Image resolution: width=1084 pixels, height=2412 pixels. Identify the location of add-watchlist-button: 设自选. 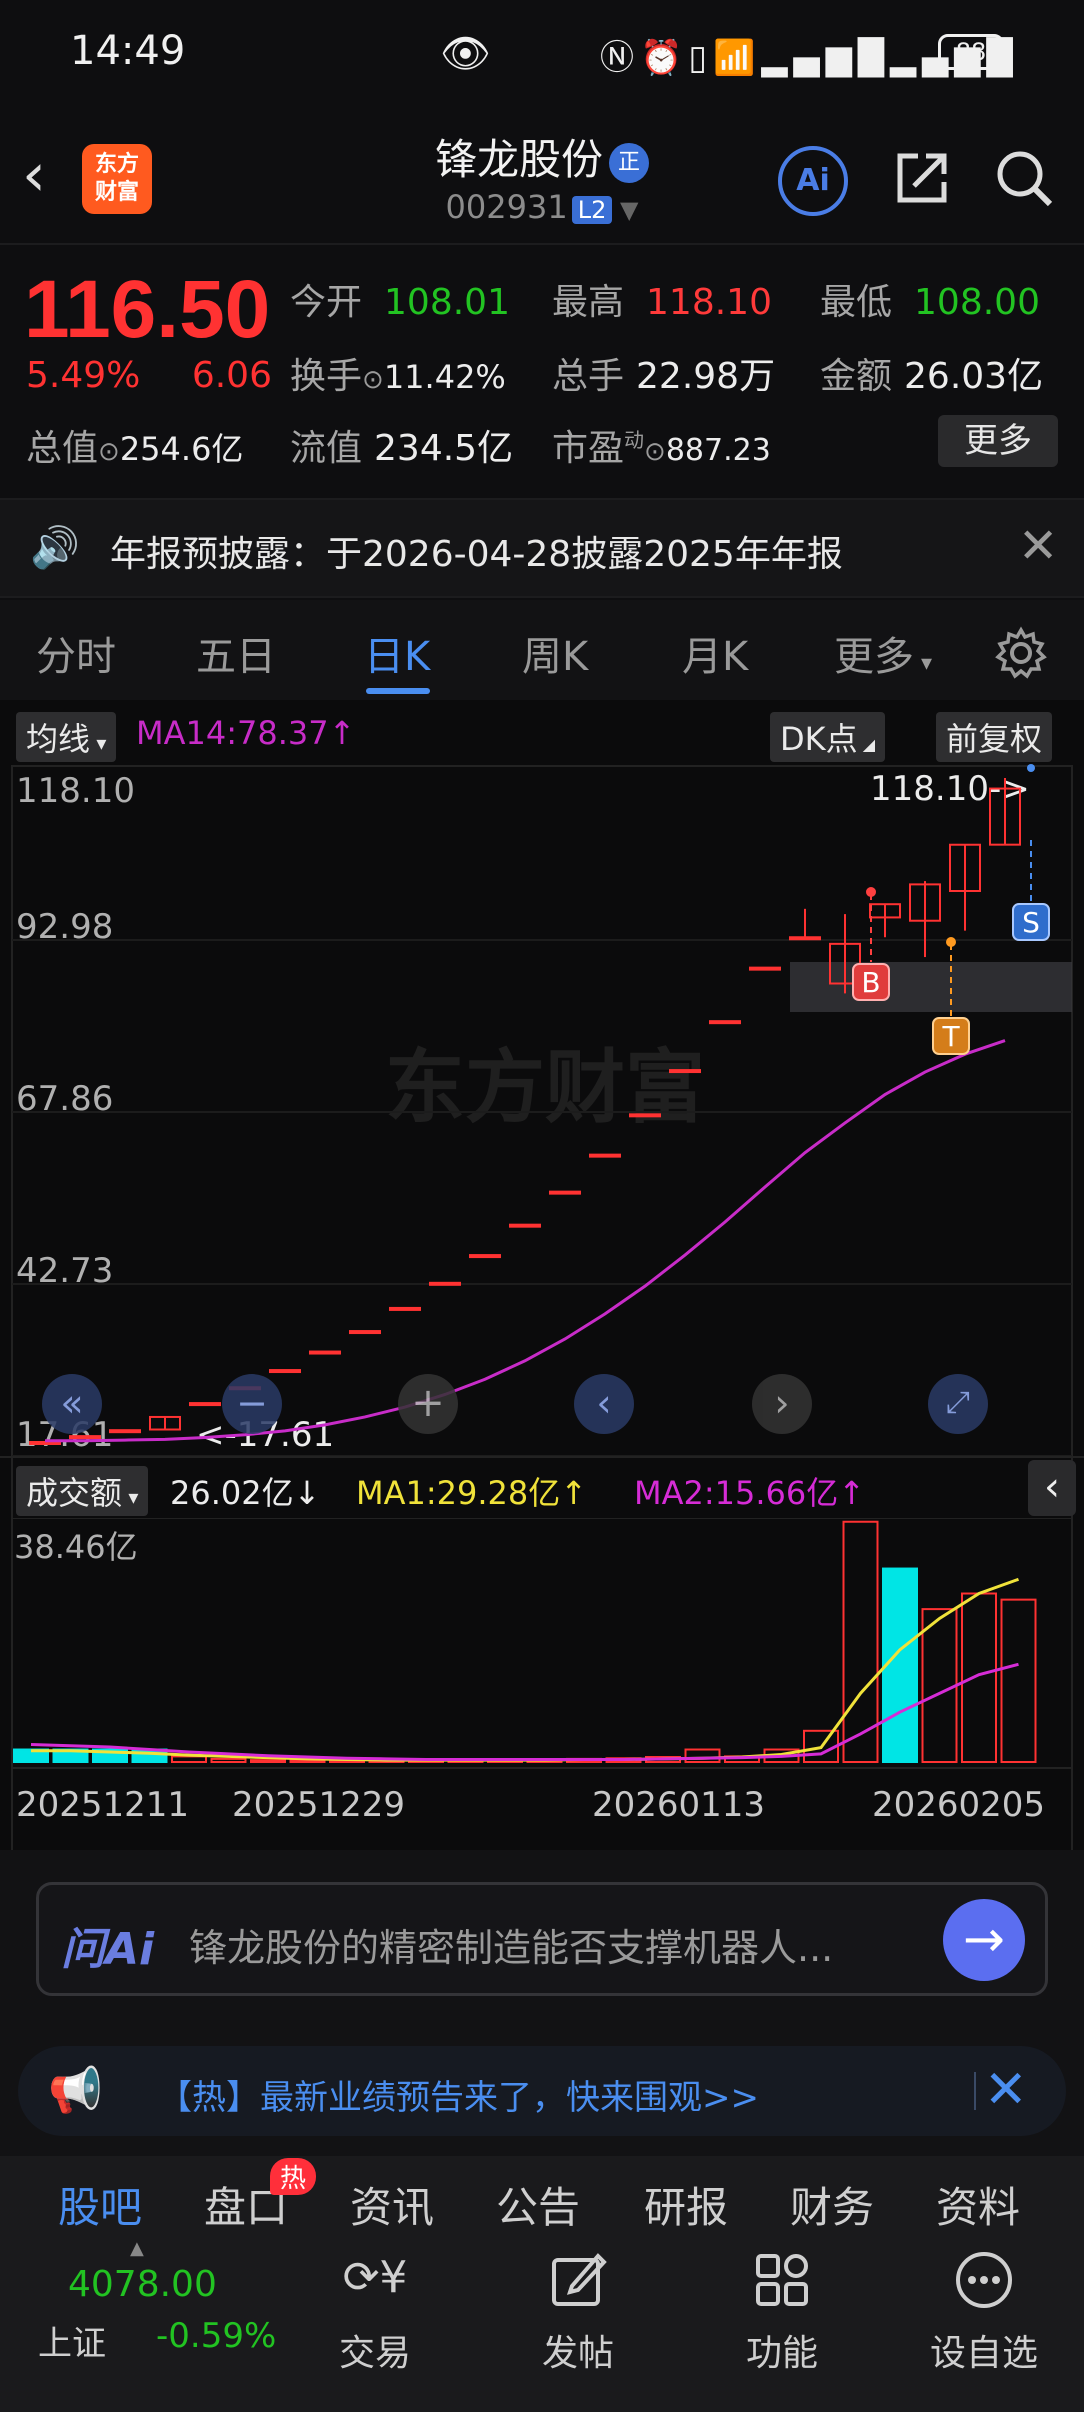
(984, 2350).